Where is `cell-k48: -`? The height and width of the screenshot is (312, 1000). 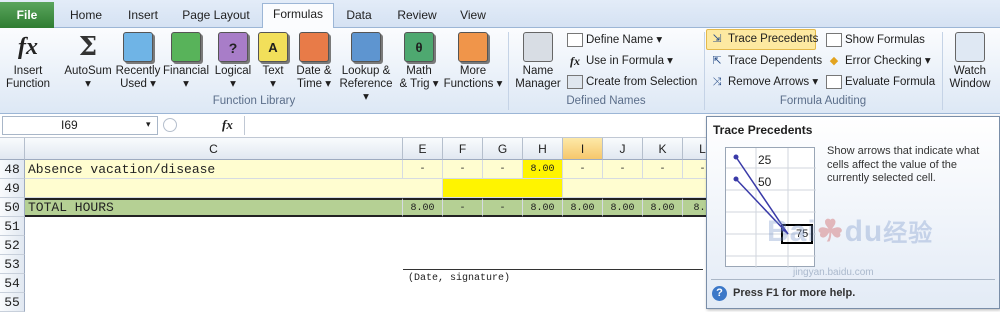 cell-k48: - is located at coordinates (663, 169).